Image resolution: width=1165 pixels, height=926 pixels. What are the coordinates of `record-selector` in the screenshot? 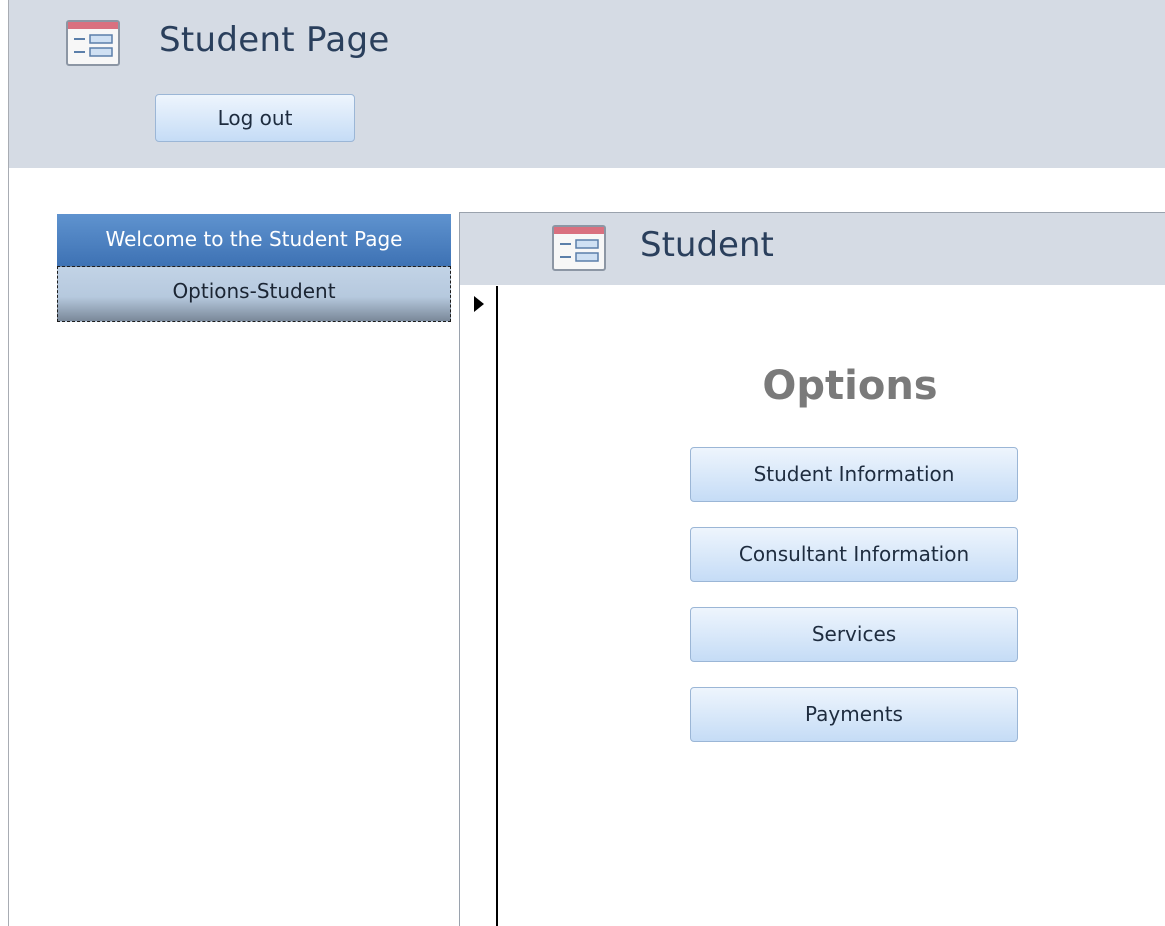 It's located at (480, 606).